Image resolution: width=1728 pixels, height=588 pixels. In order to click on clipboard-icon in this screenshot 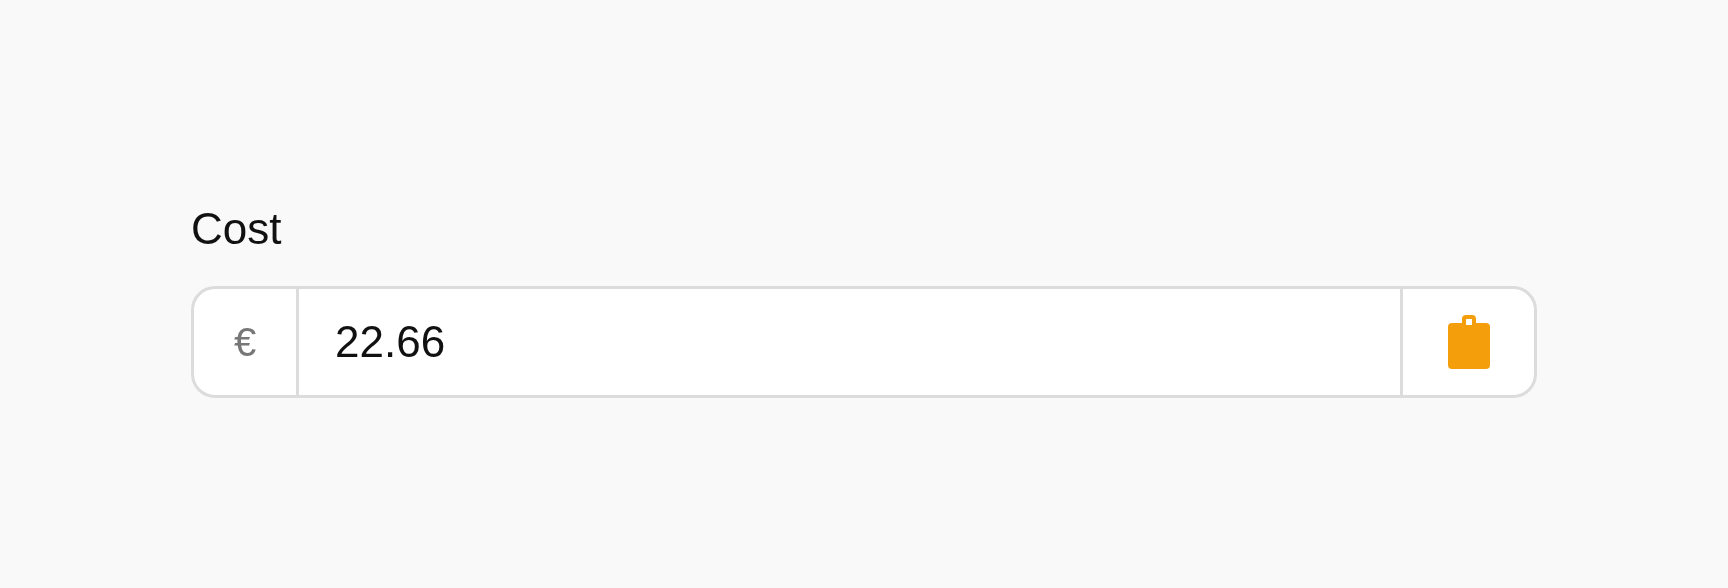, I will do `click(1468, 342)`.